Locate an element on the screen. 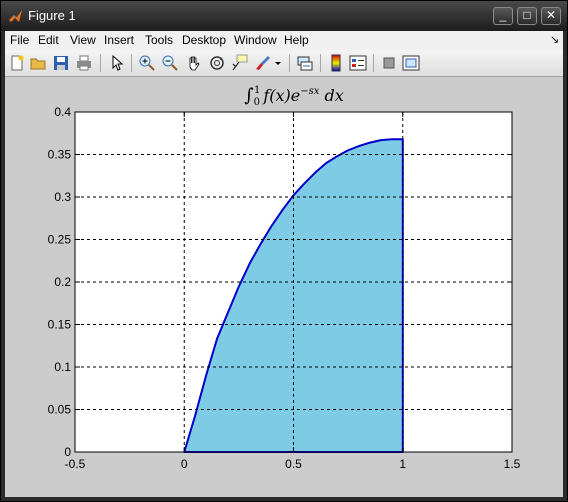 This screenshot has width=568, height=502. y-tick-label: 0.4 is located at coordinates (62, 112).